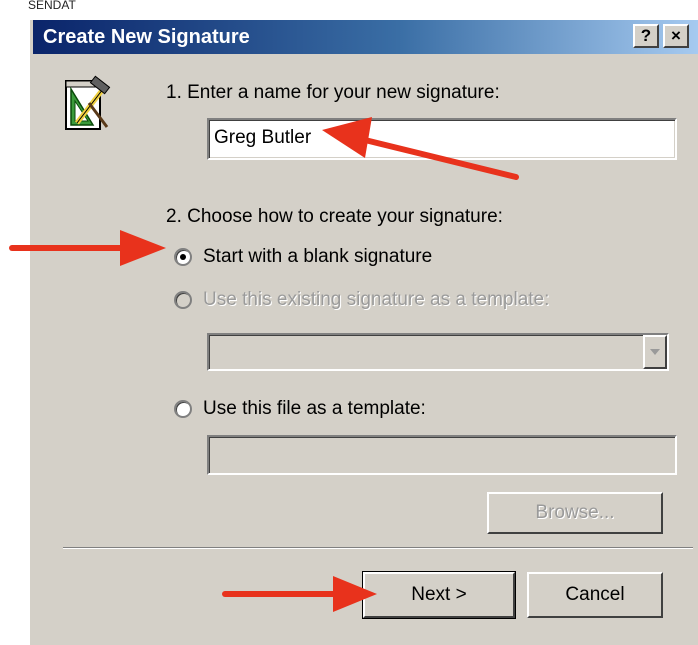  Describe the element at coordinates (420, 148) in the screenshot. I see `arrow-to-name-field-icon` at that location.